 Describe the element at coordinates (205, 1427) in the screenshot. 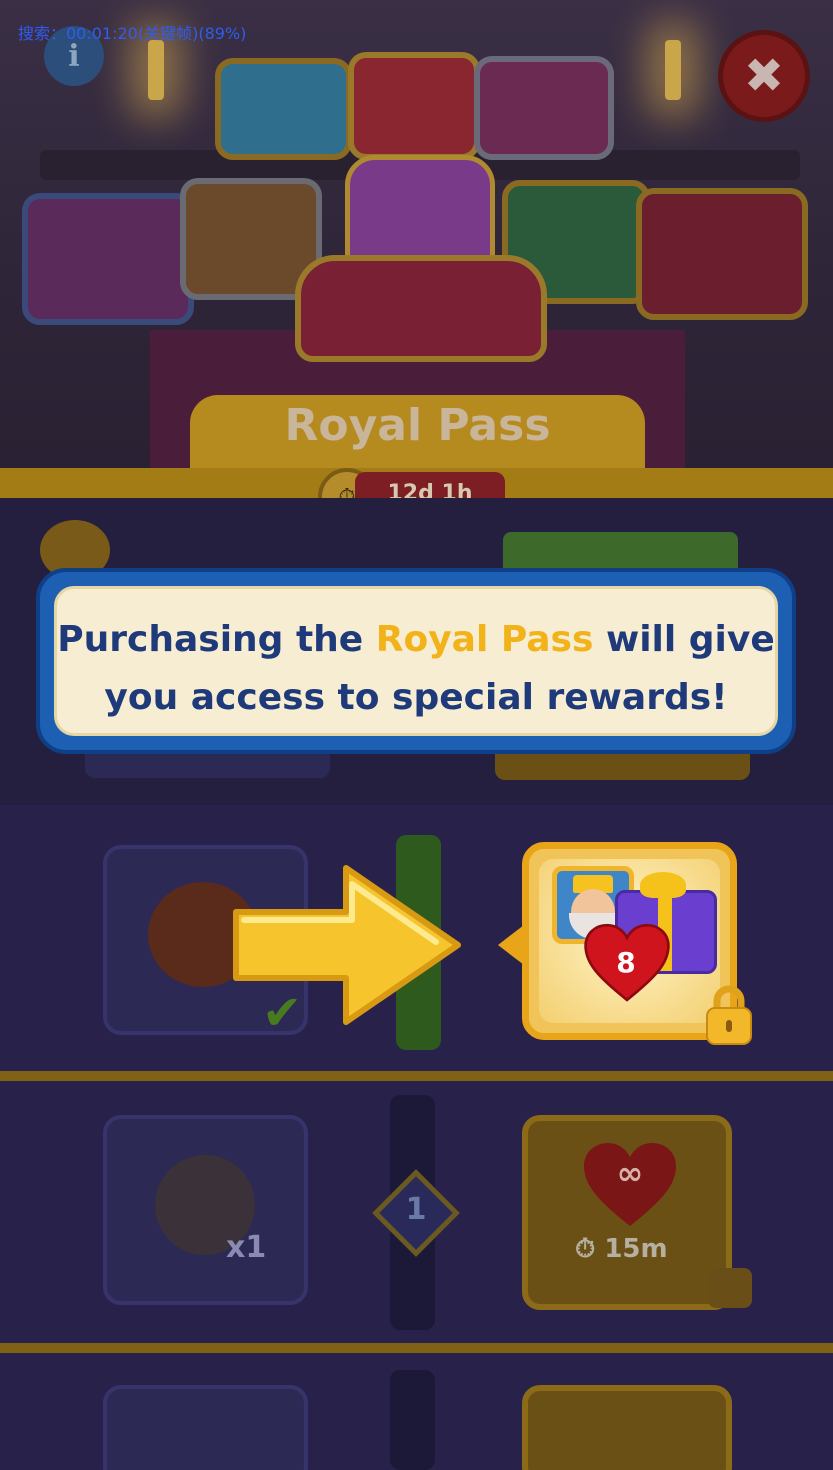

I see `free-reward-tile` at that location.